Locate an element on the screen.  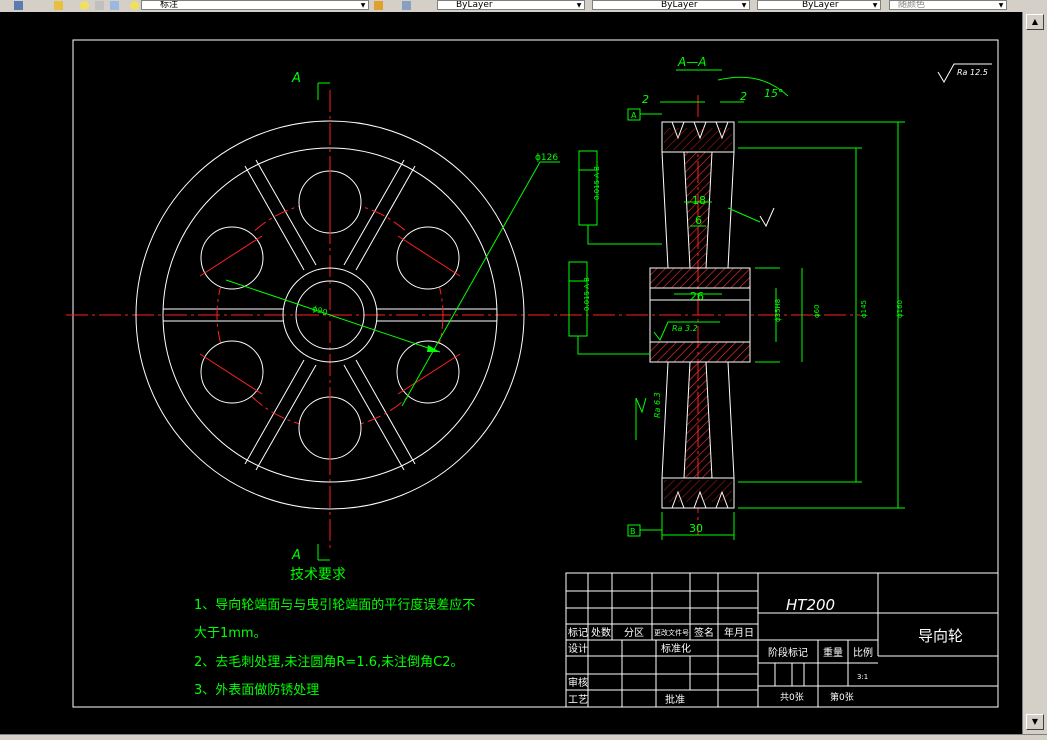
plotstyle-combo: 随颜色 ▼ is located at coordinates (948, 5).